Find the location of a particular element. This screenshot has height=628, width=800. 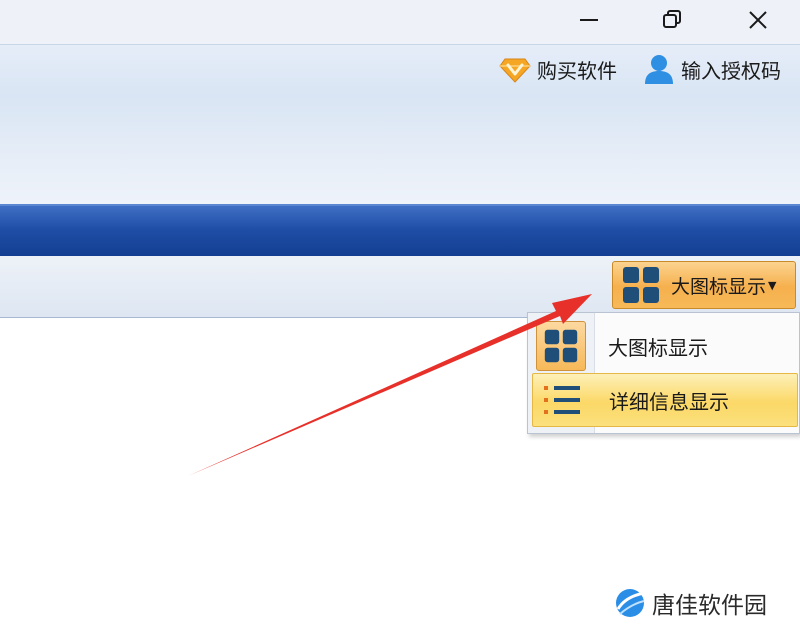

close-button is located at coordinates (758, 20).